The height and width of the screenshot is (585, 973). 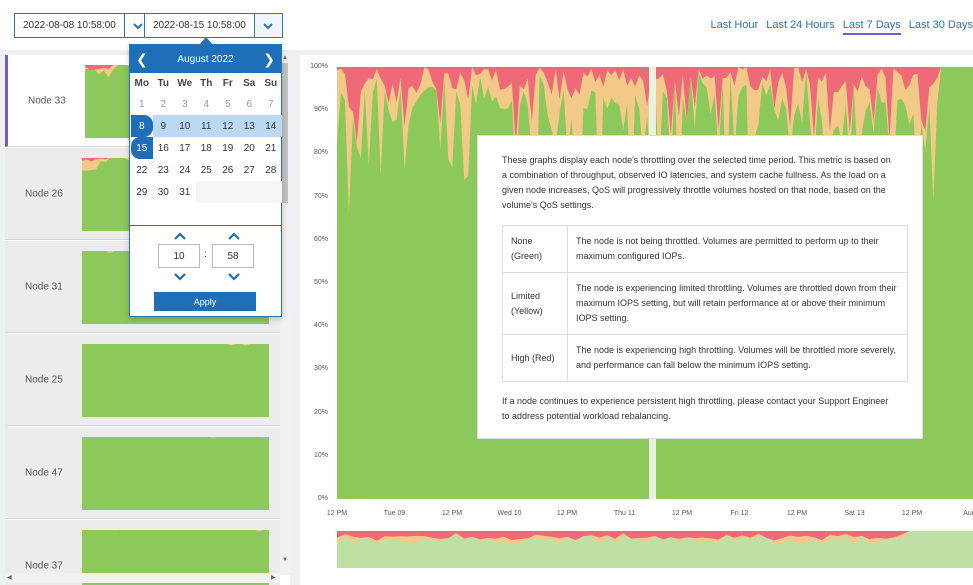 What do you see at coordinates (655, 538) in the screenshot?
I see `navigator-chart` at bounding box center [655, 538].